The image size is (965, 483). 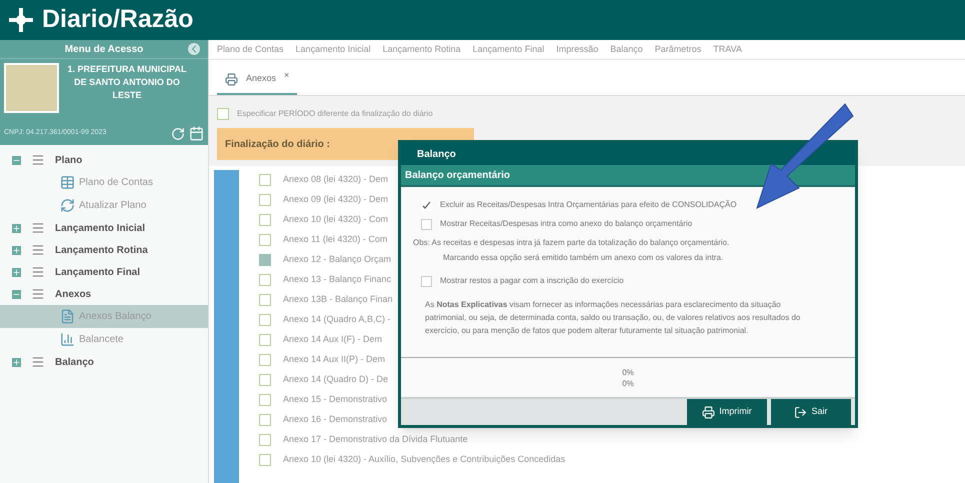 What do you see at coordinates (104, 339) in the screenshot?
I see `tree-leaf: Balancete` at bounding box center [104, 339].